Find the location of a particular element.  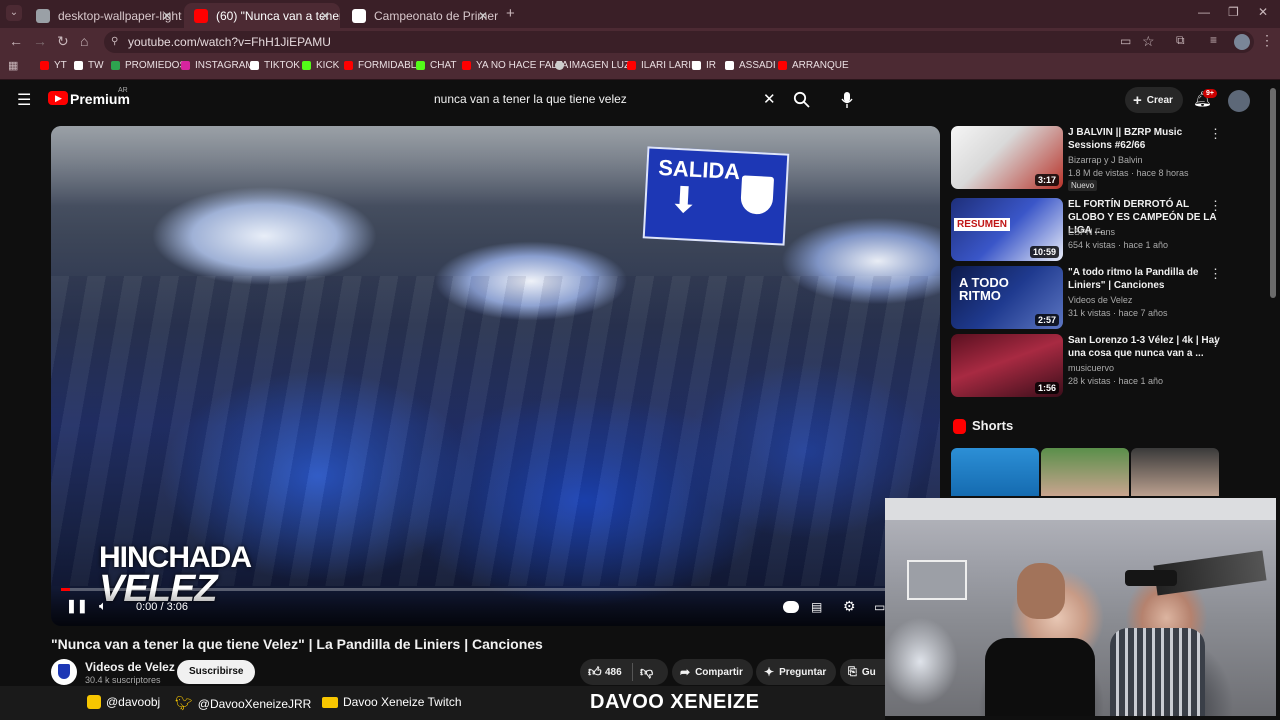

close-window-icon: ✕ is located at coordinates (1263, 12).